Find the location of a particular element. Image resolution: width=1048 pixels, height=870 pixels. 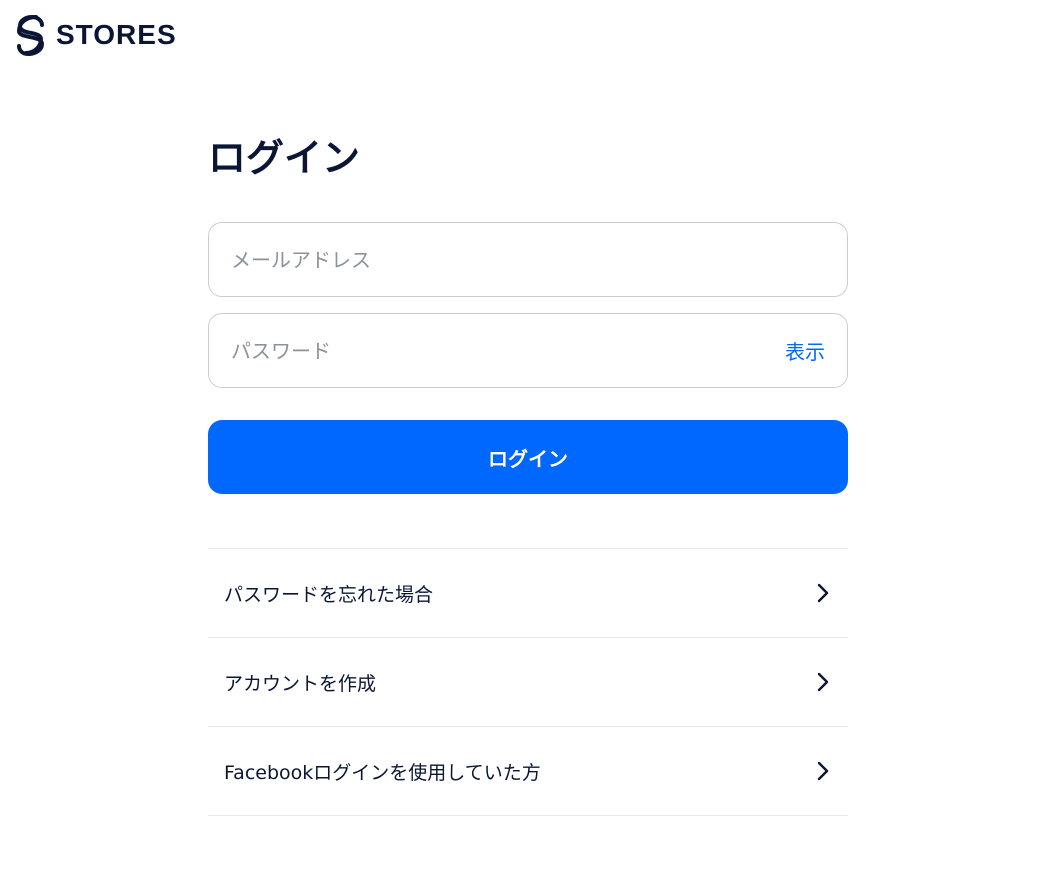

show-password-button: 表示 is located at coordinates (805, 350).